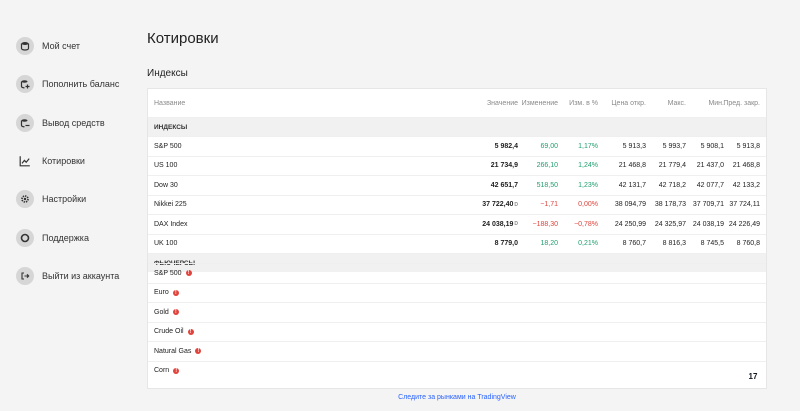 The height and width of the screenshot is (411, 800). I want to click on row-name: Crude Oil!, so click(174, 332).